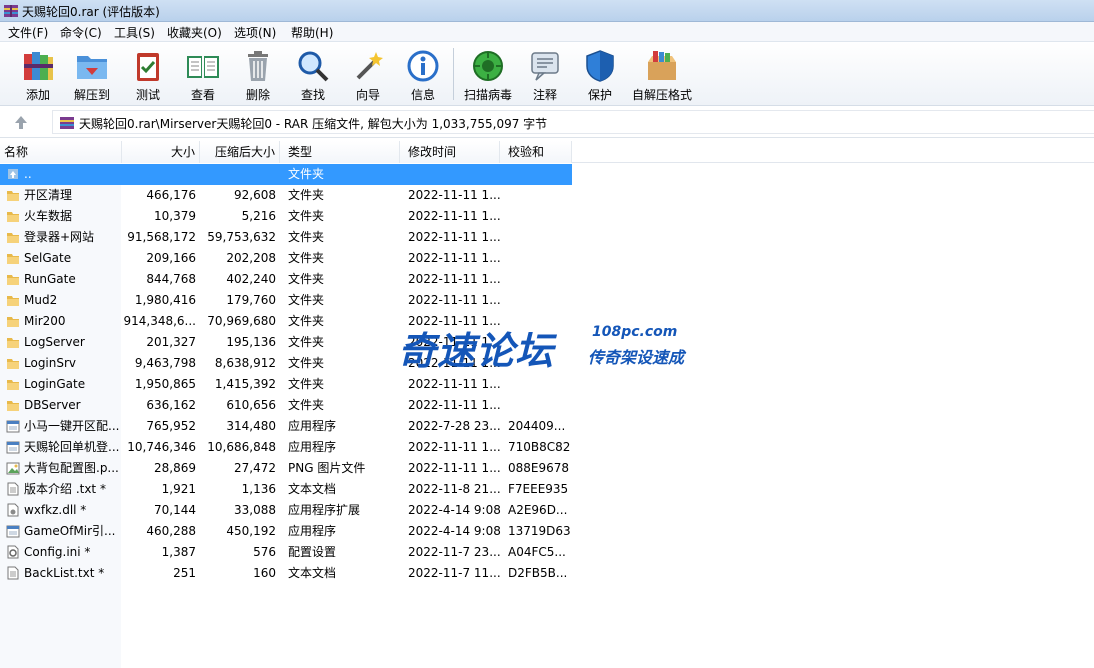 Image resolution: width=1094 pixels, height=668 pixels. Describe the element at coordinates (327, 468) in the screenshot. I see `file-type: PNG 图片文件` at that location.